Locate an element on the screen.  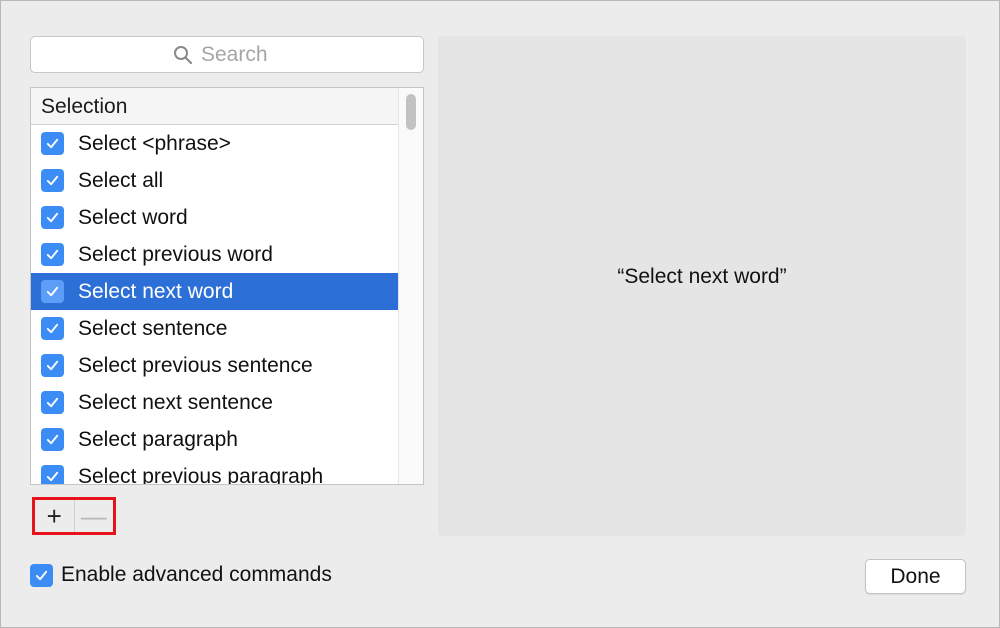
list-item: Select previous word is located at coordinates (214, 254).